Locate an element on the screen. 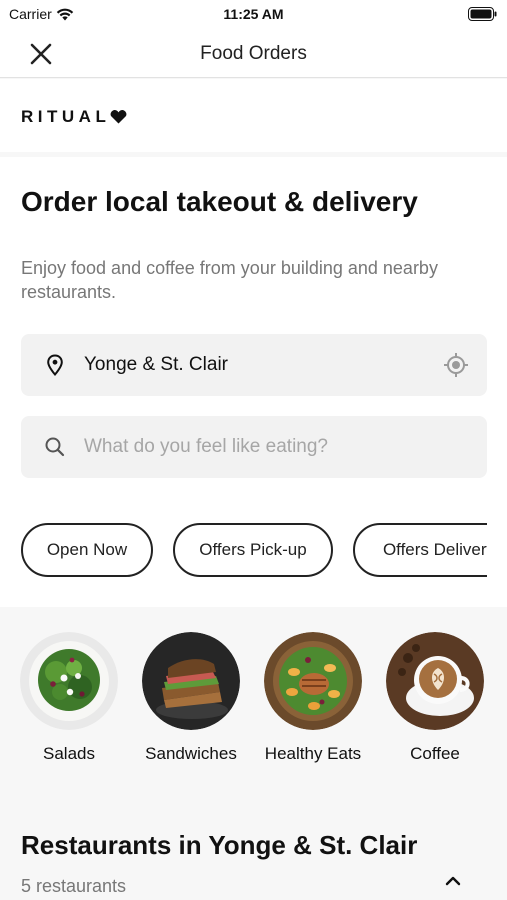 This screenshot has height=900, width=507. filter-offers-delivery: Offers Delivery is located at coordinates (420, 550).